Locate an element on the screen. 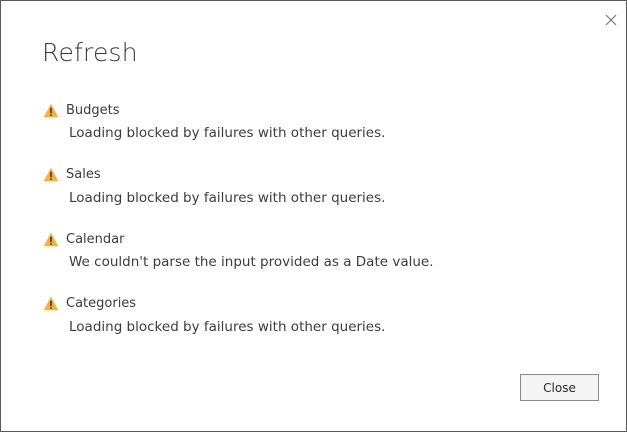  query-name: Budgets is located at coordinates (93, 110).